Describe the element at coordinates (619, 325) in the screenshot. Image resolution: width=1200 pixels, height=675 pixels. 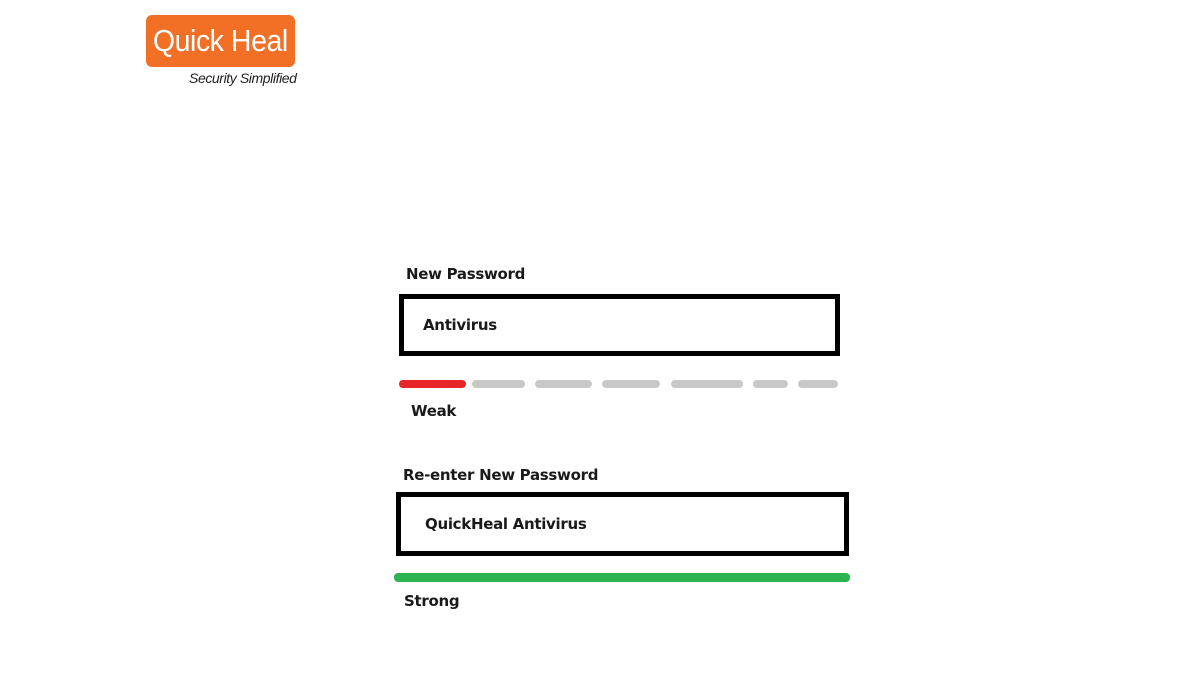
I see `new-password-field: Antivirus` at that location.